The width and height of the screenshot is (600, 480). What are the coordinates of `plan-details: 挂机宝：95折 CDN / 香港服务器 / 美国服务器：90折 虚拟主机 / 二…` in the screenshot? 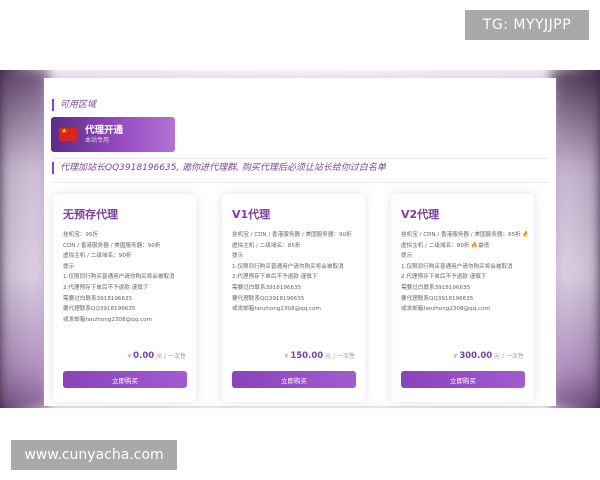 It's located at (126, 277).